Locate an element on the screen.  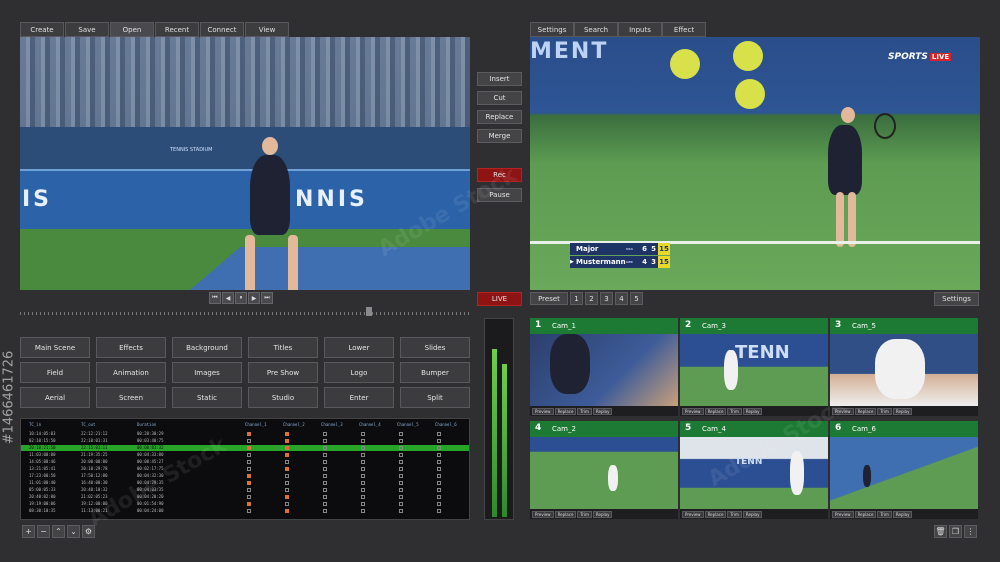
gear-icon: ⚙ is located at coordinates (88, 531).